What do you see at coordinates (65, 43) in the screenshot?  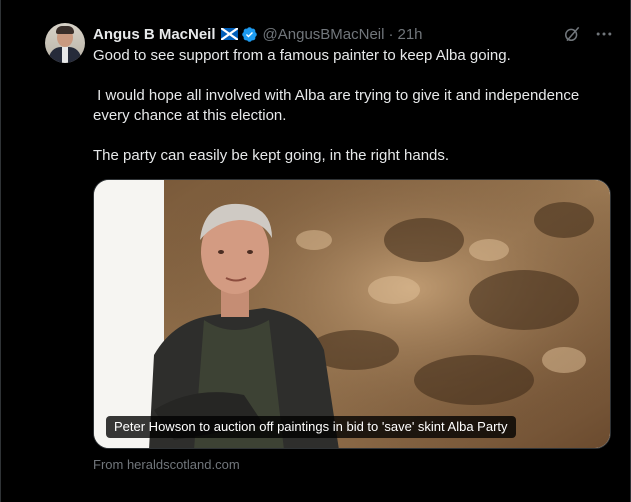 I see `avatar` at bounding box center [65, 43].